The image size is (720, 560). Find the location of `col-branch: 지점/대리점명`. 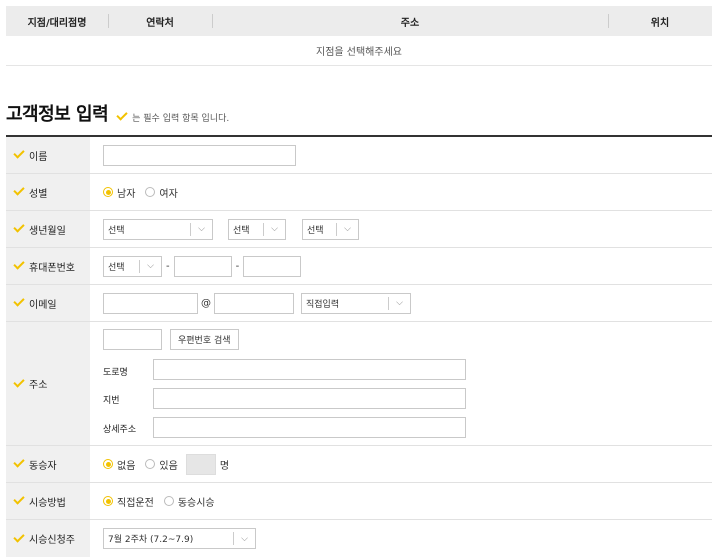

col-branch: 지점/대리점명 is located at coordinates (57, 23).